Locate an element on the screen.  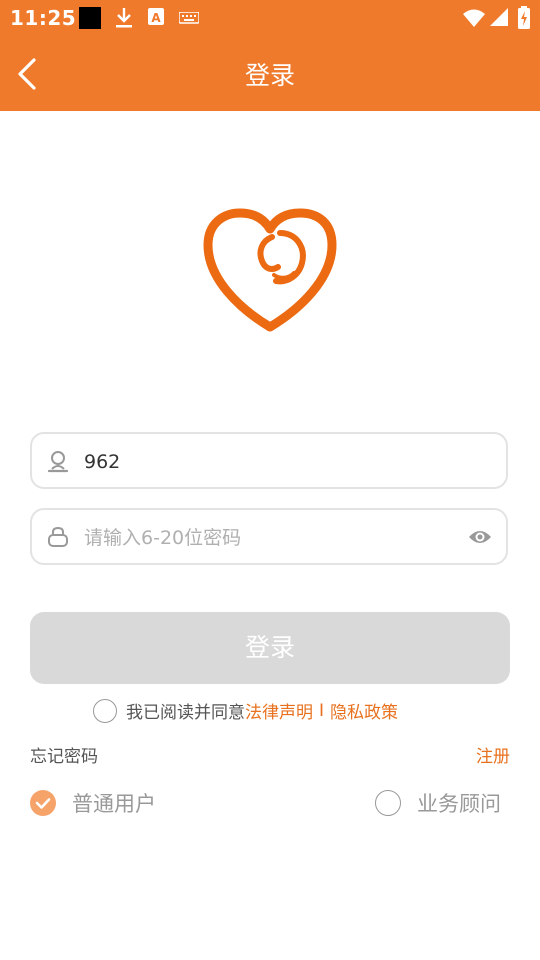
status-bar: 11:25 A is located at coordinates (270, 18).